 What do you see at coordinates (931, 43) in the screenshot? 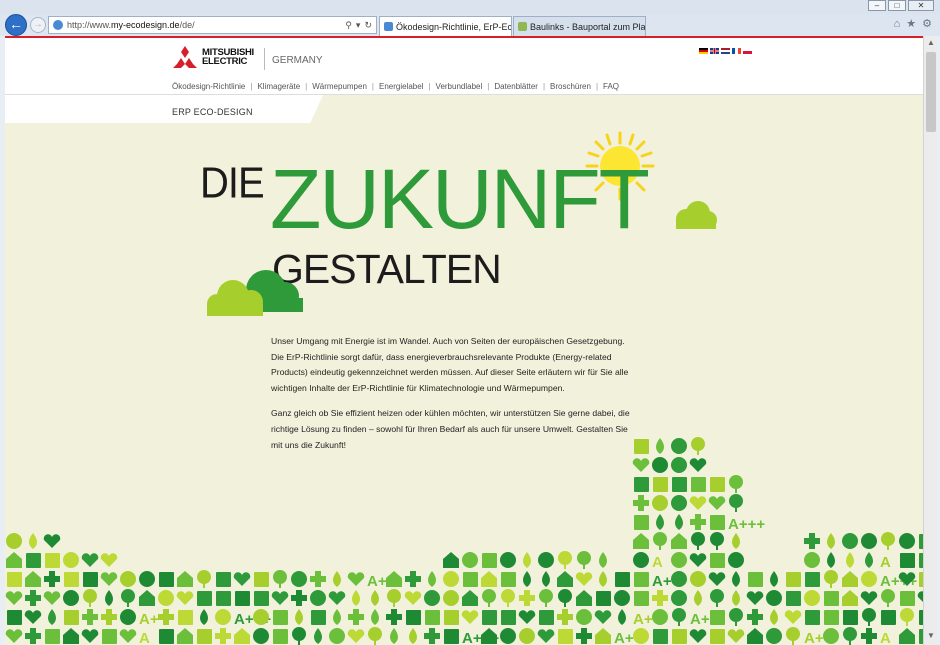
I see `scroll-up-icon: ▲` at bounding box center [931, 43].